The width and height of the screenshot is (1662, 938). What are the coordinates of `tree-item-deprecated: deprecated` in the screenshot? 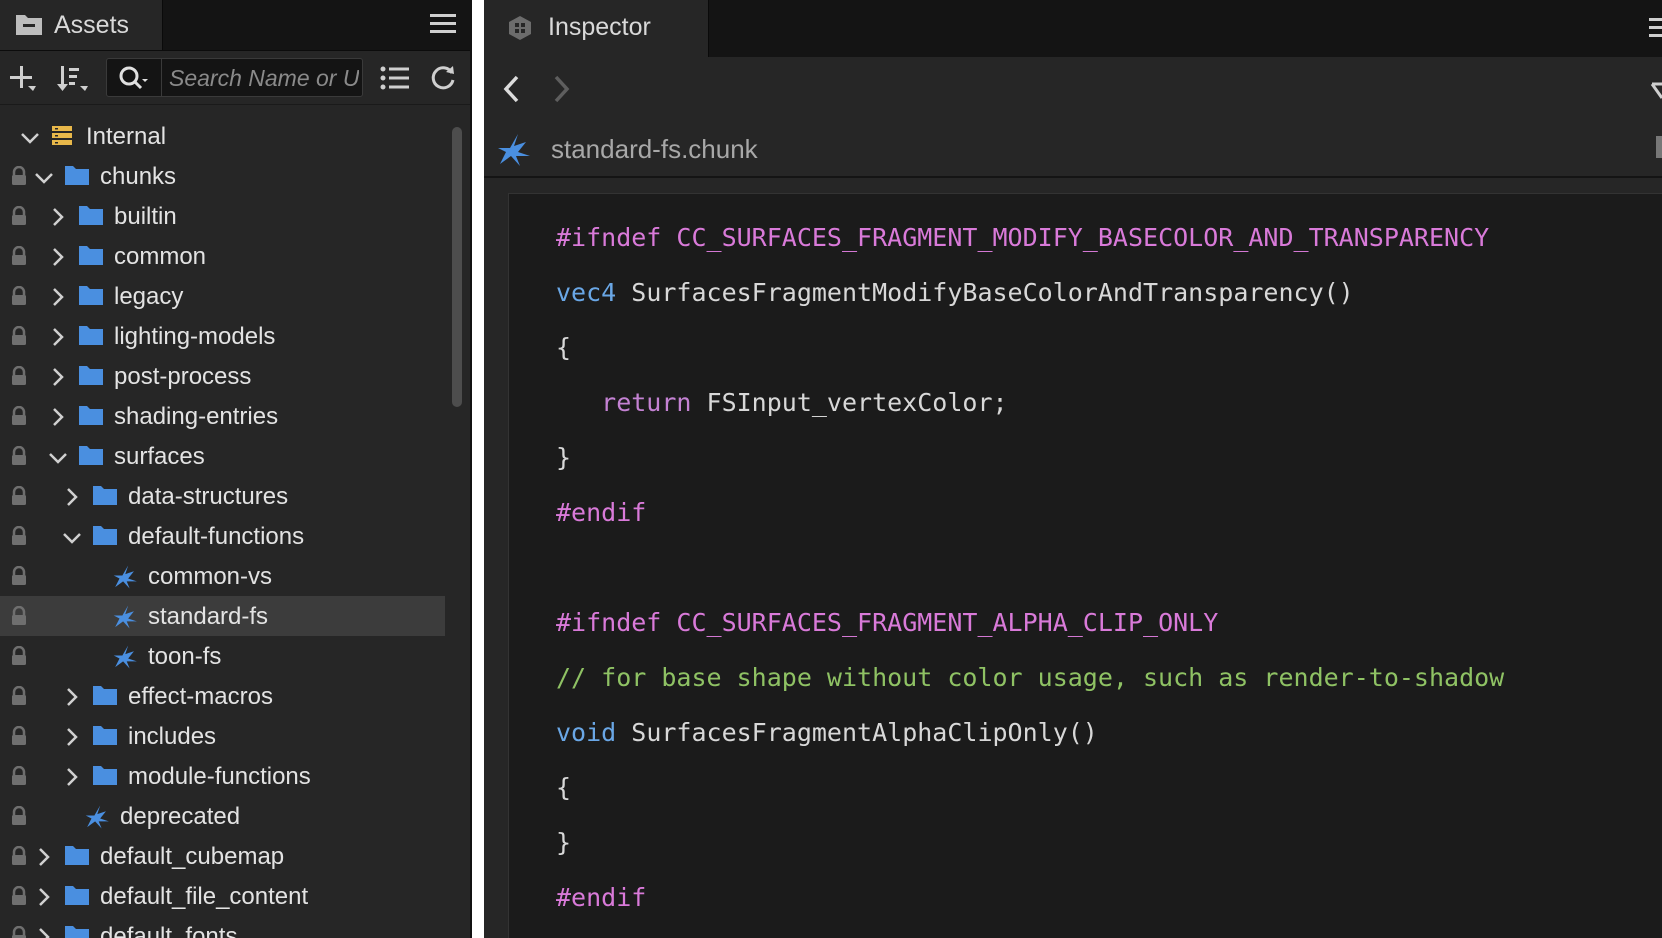 It's located at (222, 816).